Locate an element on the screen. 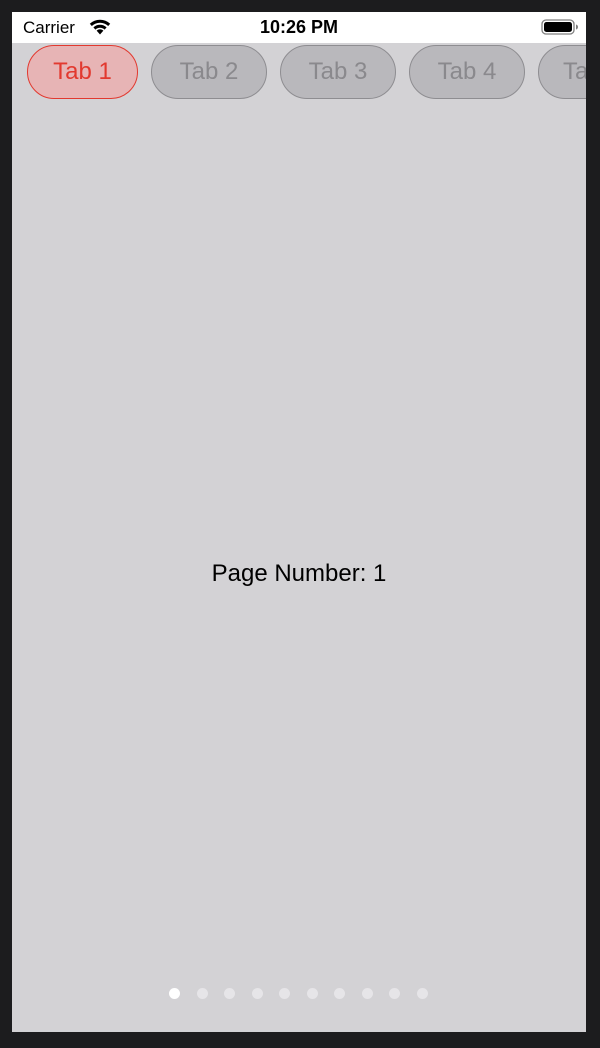 The image size is (600, 1048). tab-label: Tab 4 is located at coordinates (467, 71).